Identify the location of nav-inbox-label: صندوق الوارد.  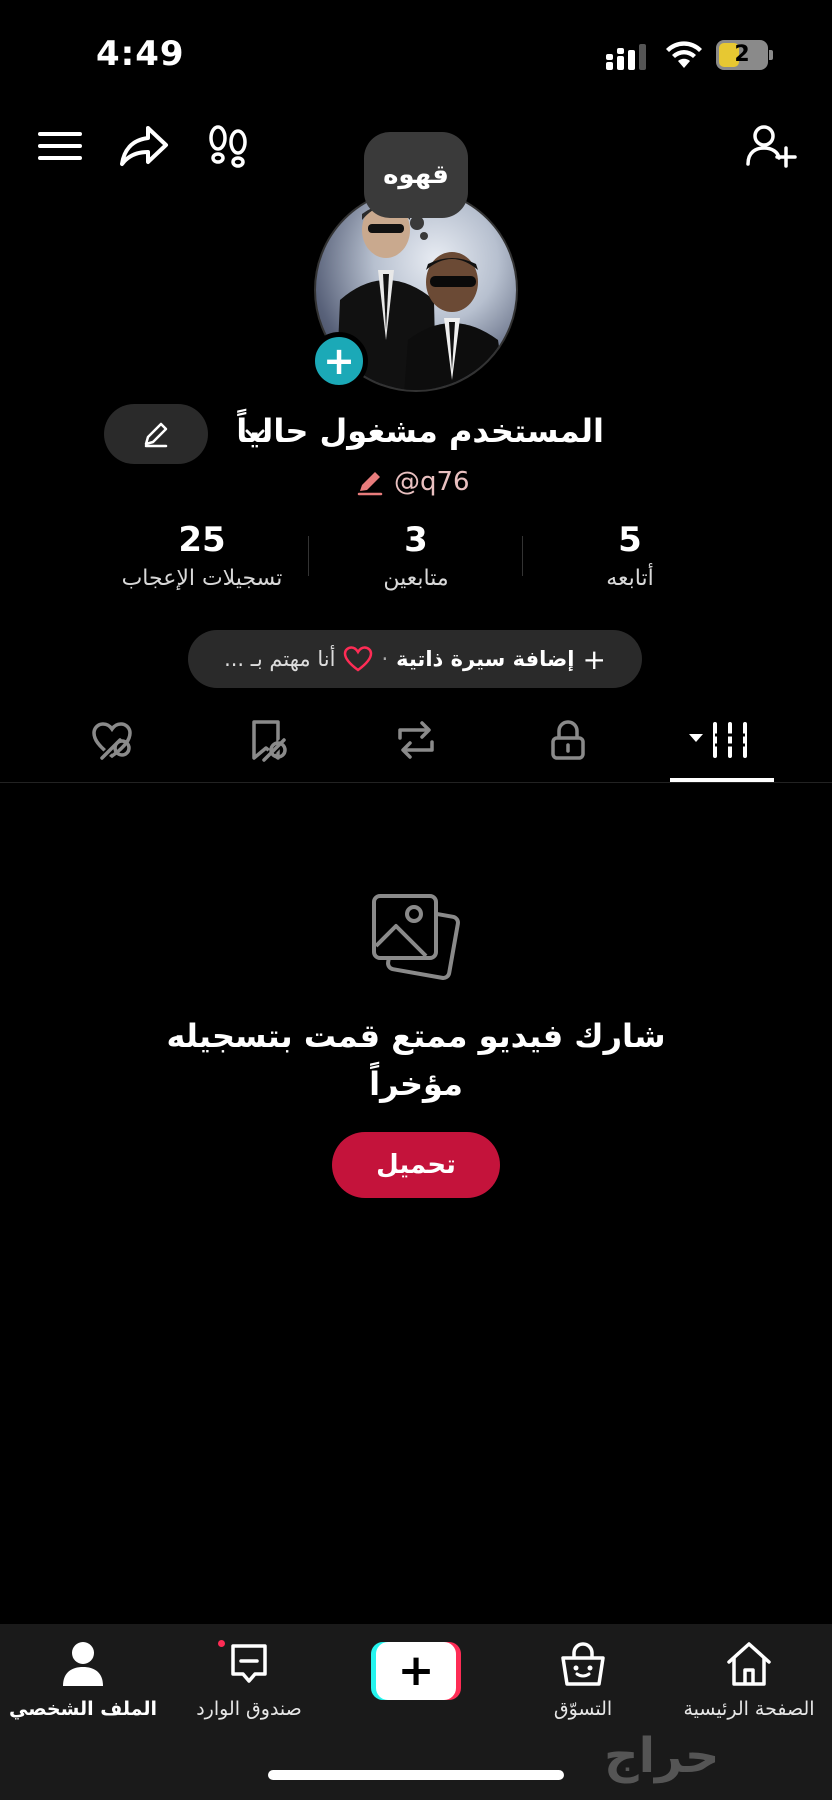
(249, 1709).